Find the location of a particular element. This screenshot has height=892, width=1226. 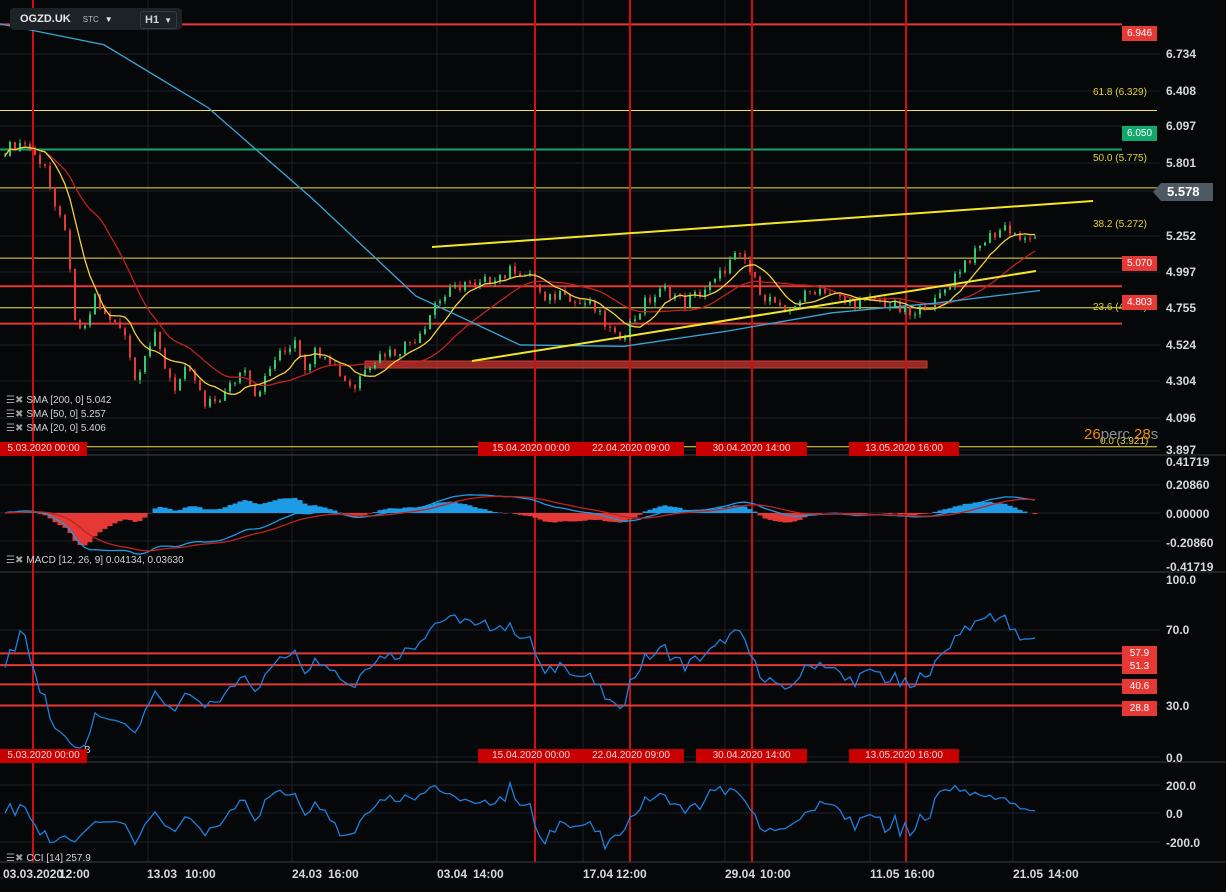

level-tag: 5.070 is located at coordinates (1139, 263).